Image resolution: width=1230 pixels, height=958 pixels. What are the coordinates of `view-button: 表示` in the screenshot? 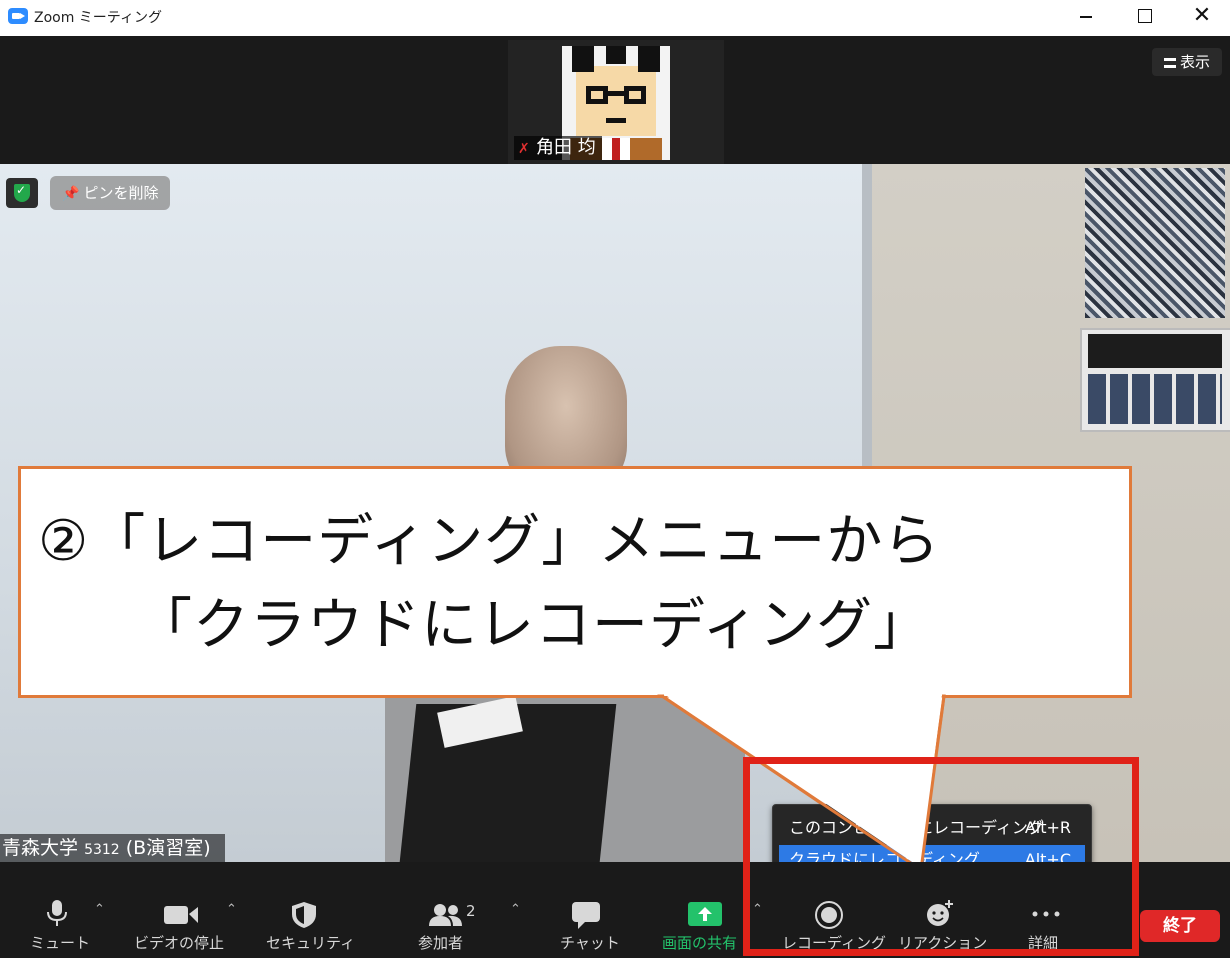 It's located at (1187, 62).